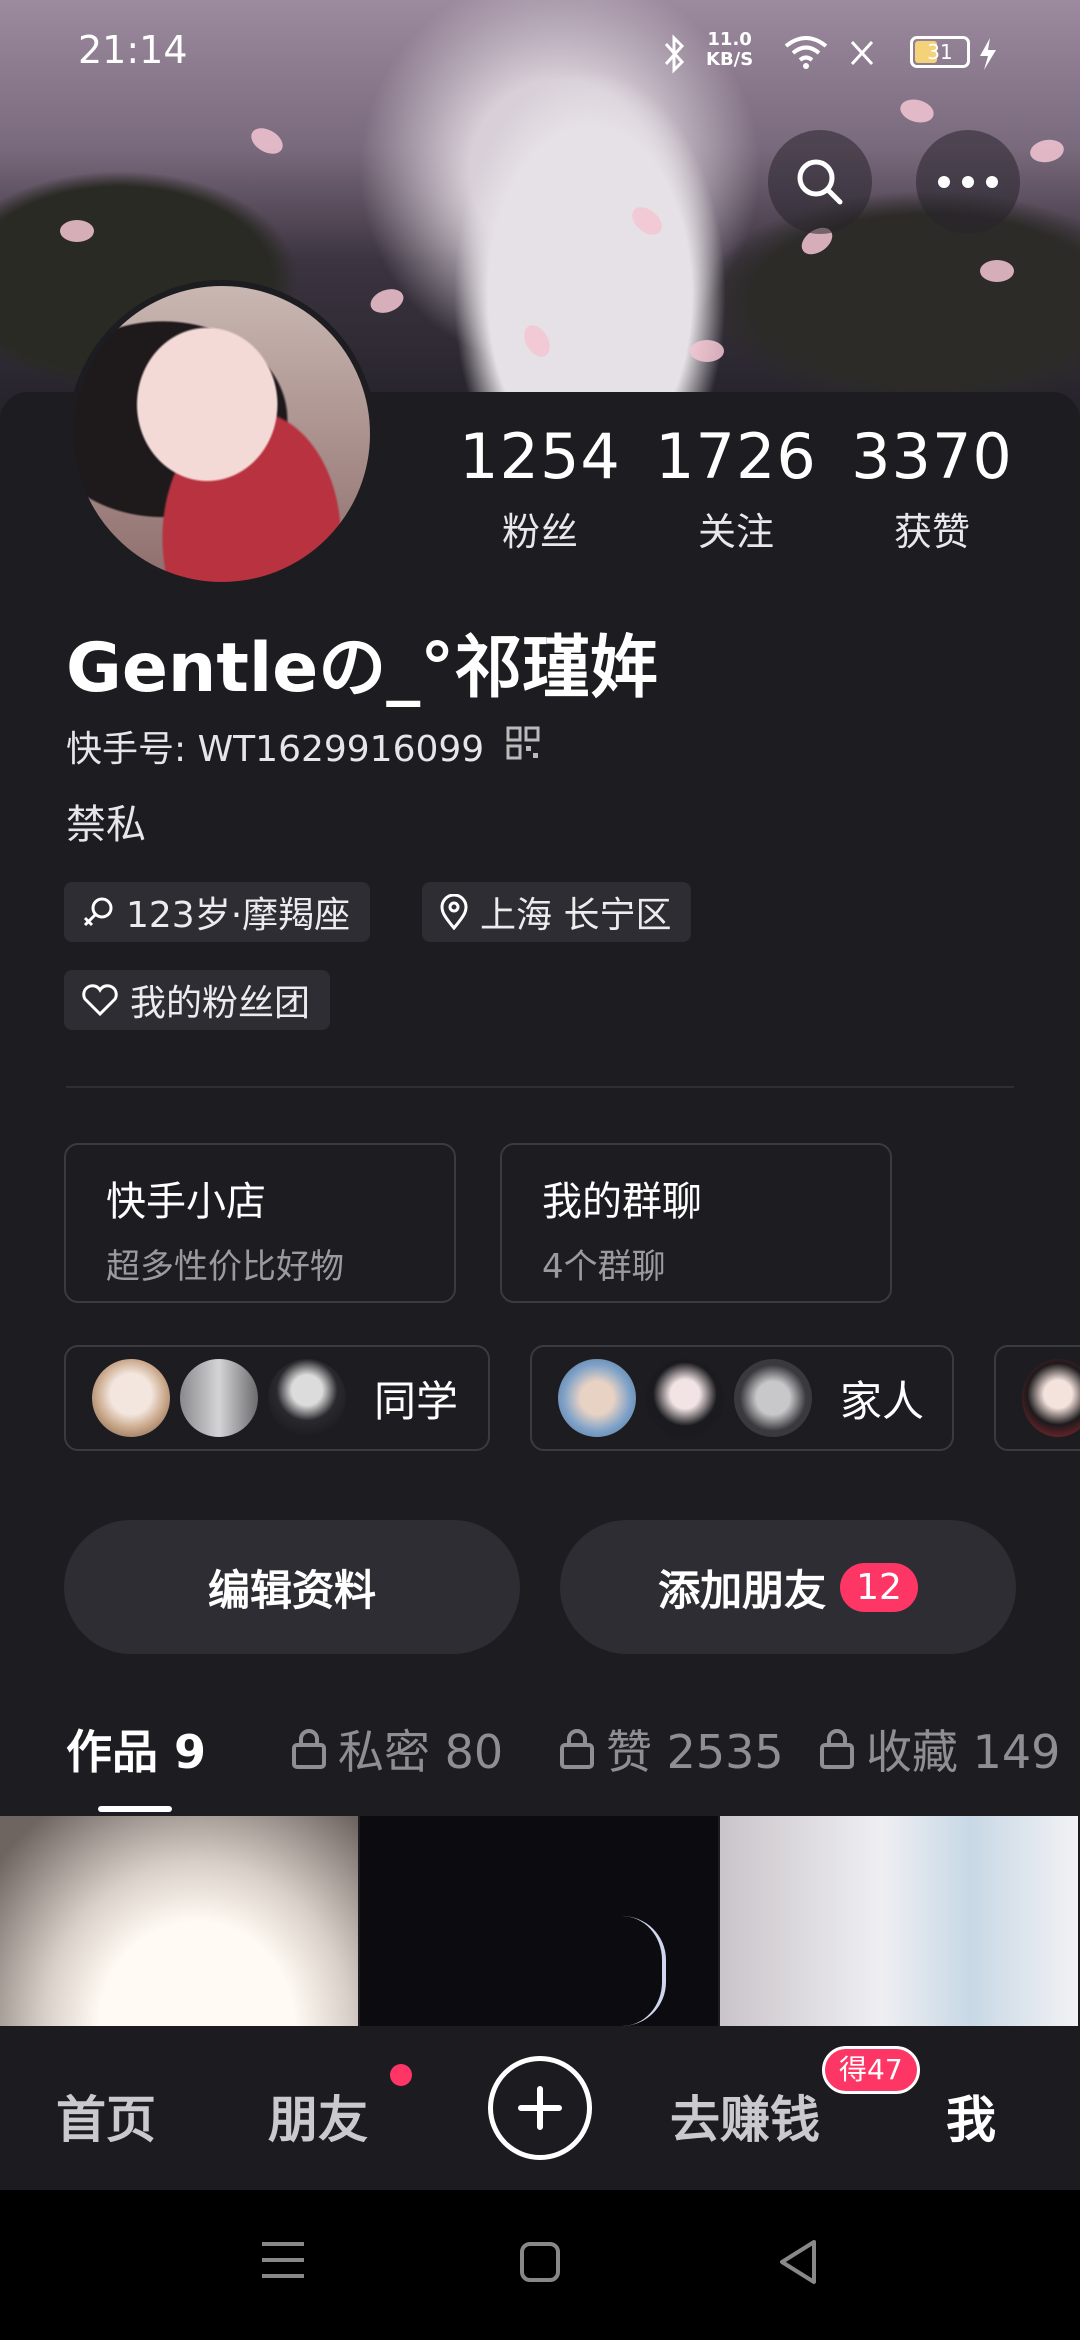  Describe the element at coordinates (742, 1590) in the screenshot. I see `add-friend-label: 添加朋友` at that location.